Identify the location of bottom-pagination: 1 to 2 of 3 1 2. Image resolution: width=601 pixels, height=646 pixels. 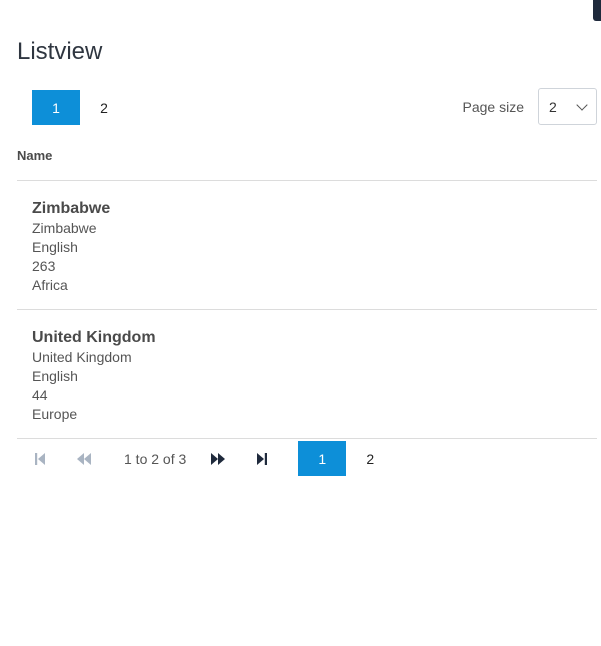
(212, 458).